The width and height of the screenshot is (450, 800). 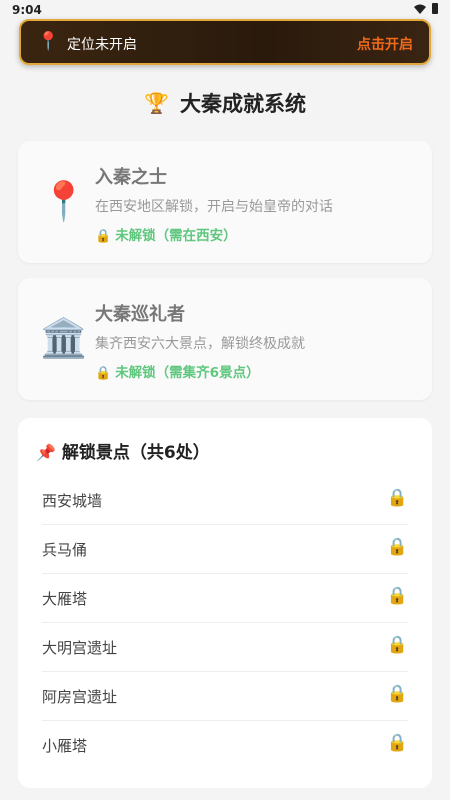 I want to click on achievement-description: 集齐西安六大景点，解锁终极成就, so click(x=200, y=344).